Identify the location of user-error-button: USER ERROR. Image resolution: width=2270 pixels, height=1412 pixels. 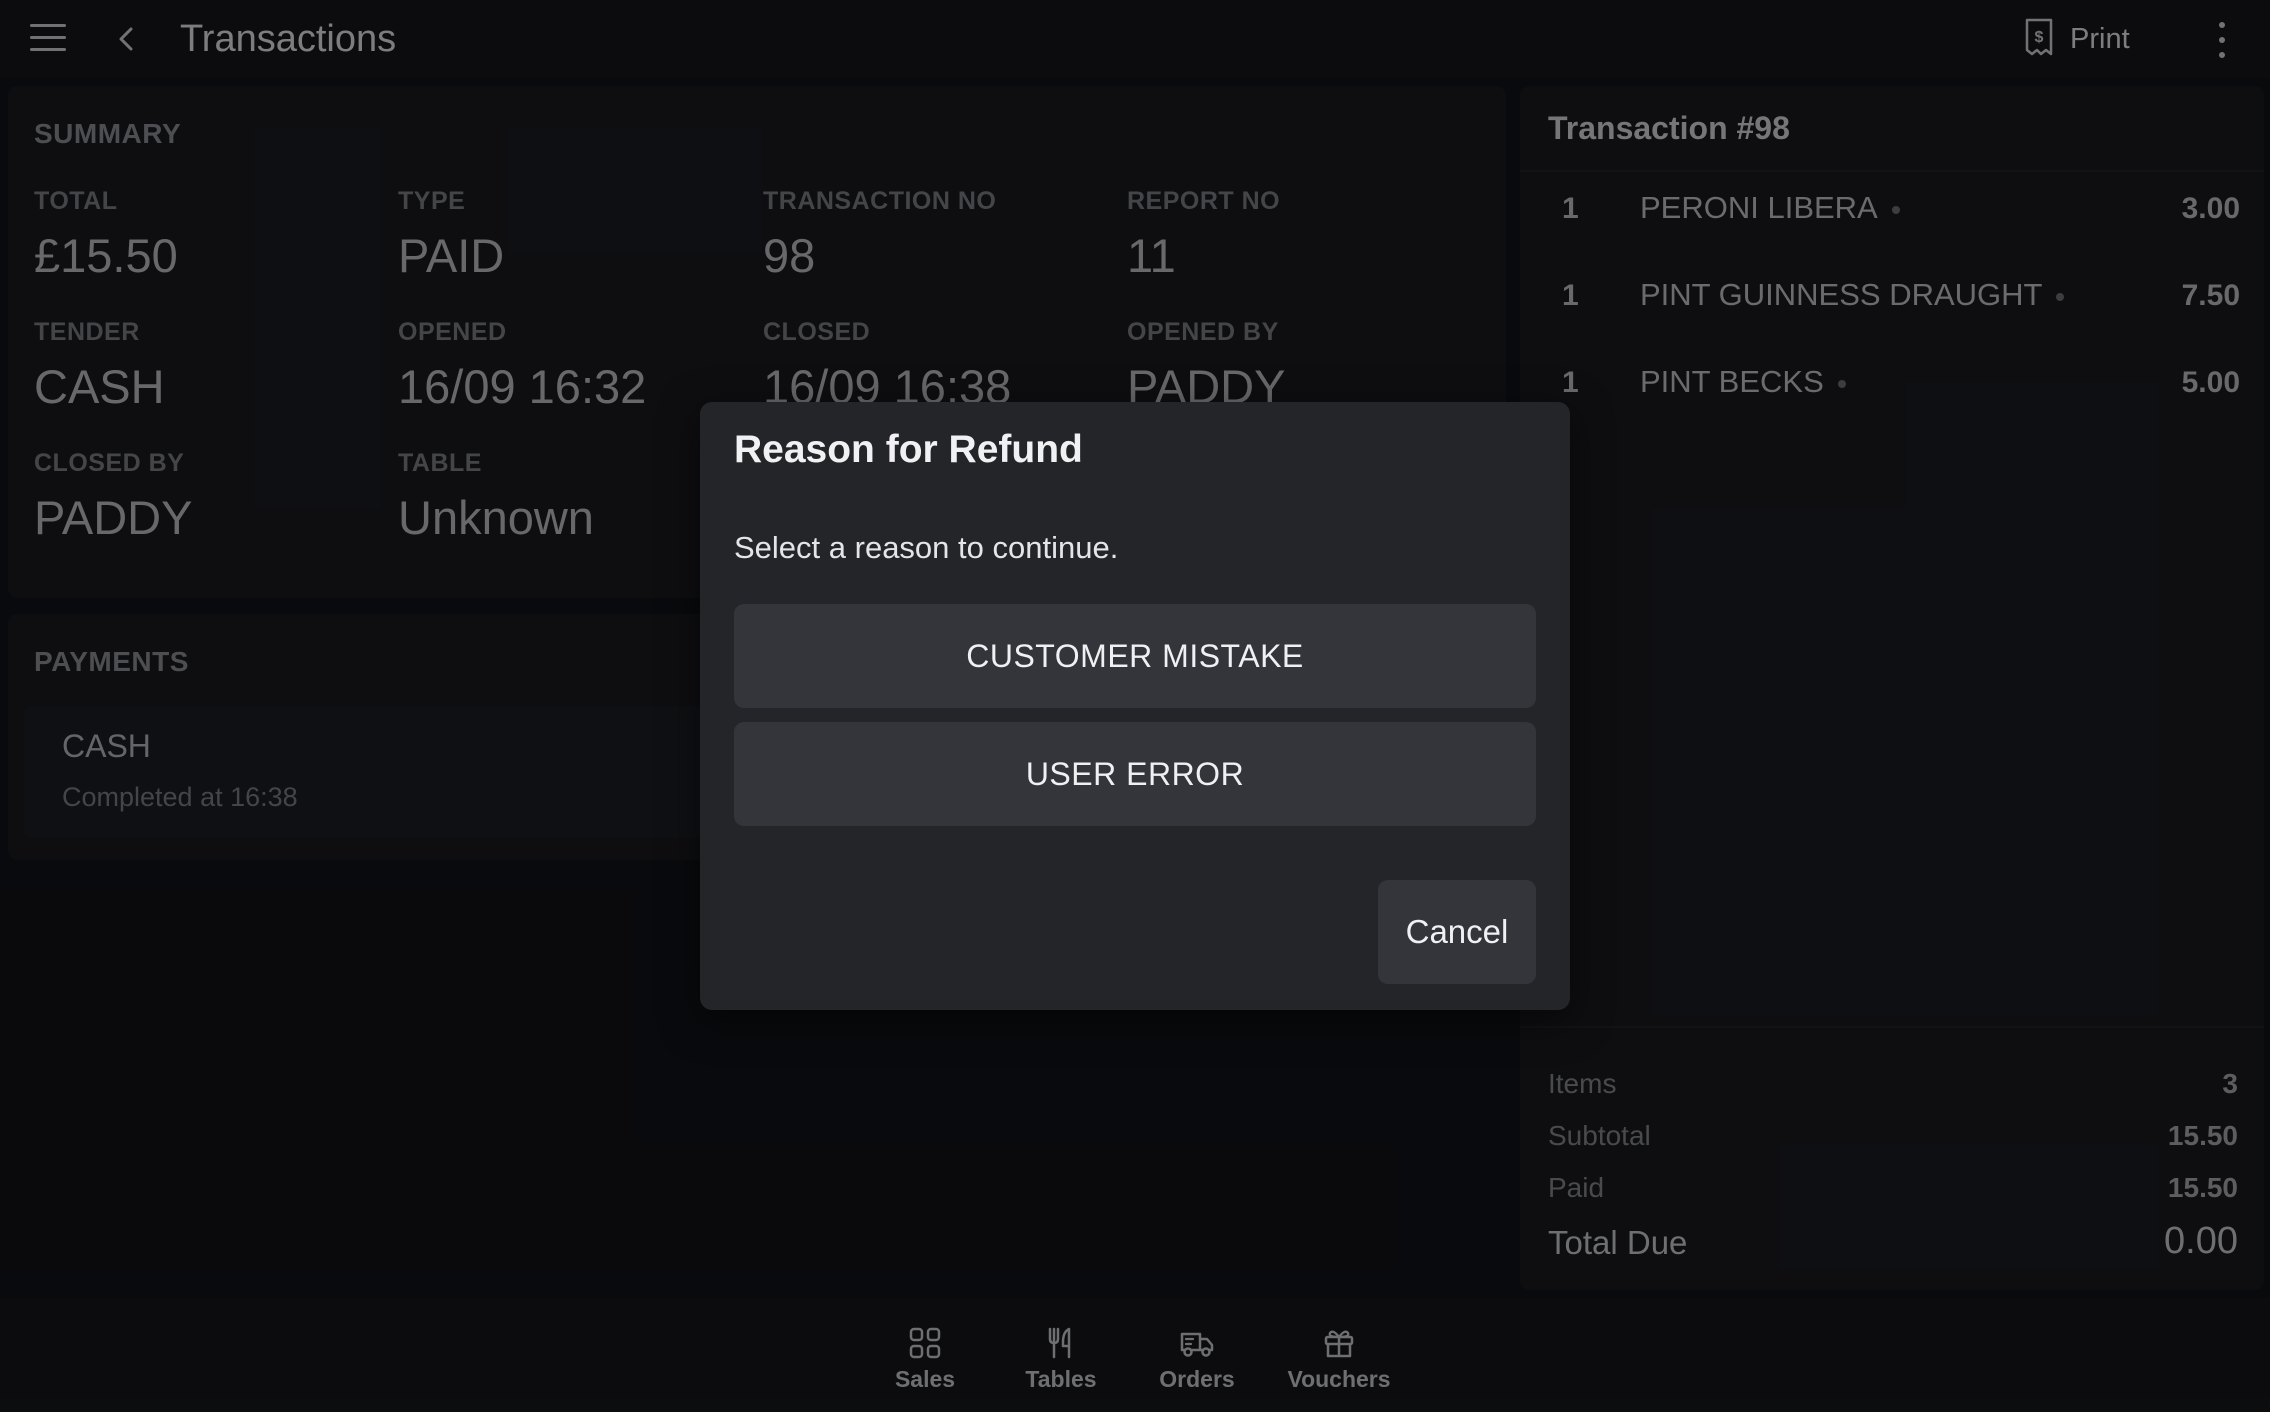
(1135, 774).